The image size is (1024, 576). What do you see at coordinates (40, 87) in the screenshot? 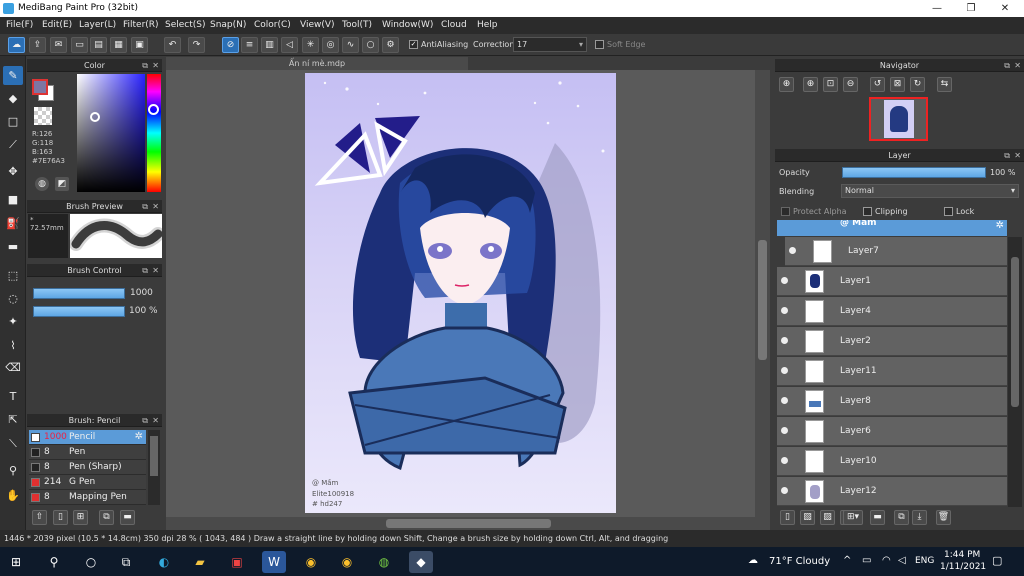
I see `foreground-color-swatch` at bounding box center [40, 87].